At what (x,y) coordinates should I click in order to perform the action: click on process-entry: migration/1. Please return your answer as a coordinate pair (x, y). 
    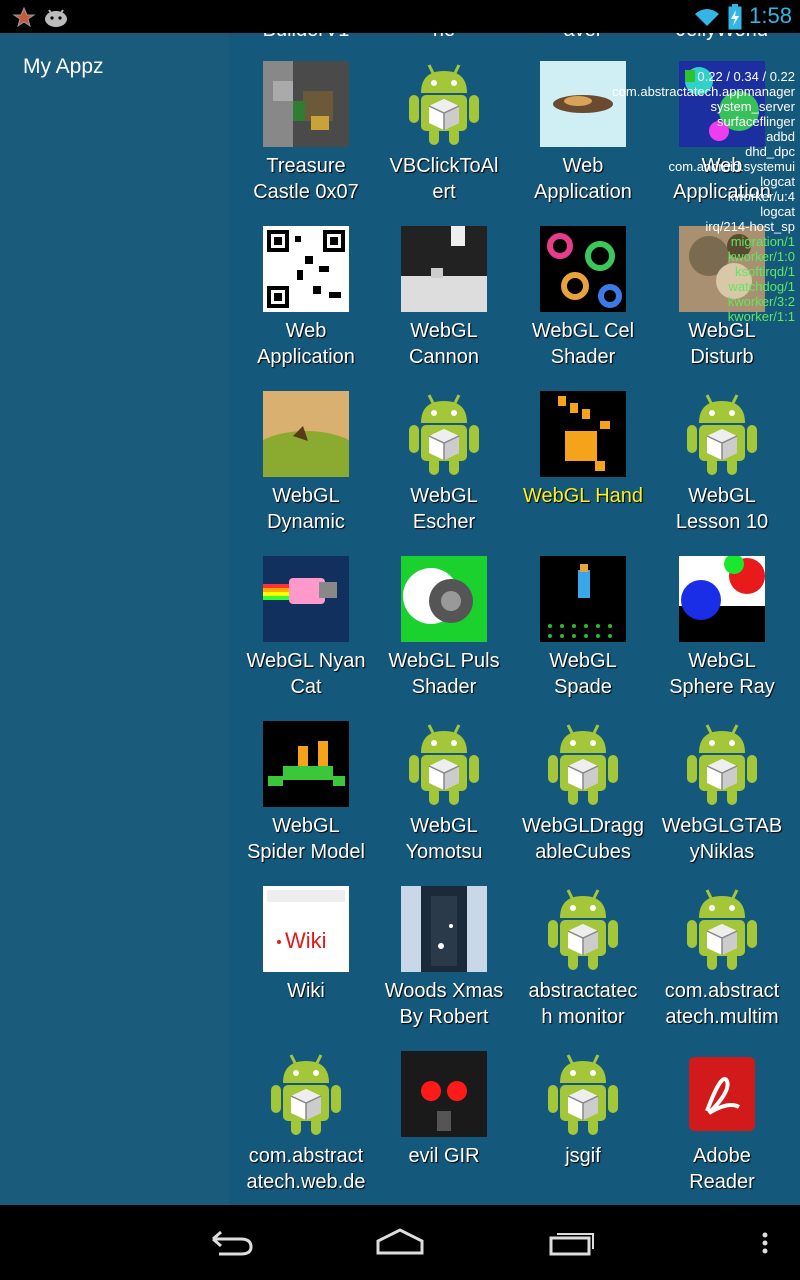
    Looking at the image, I should click on (762, 241).